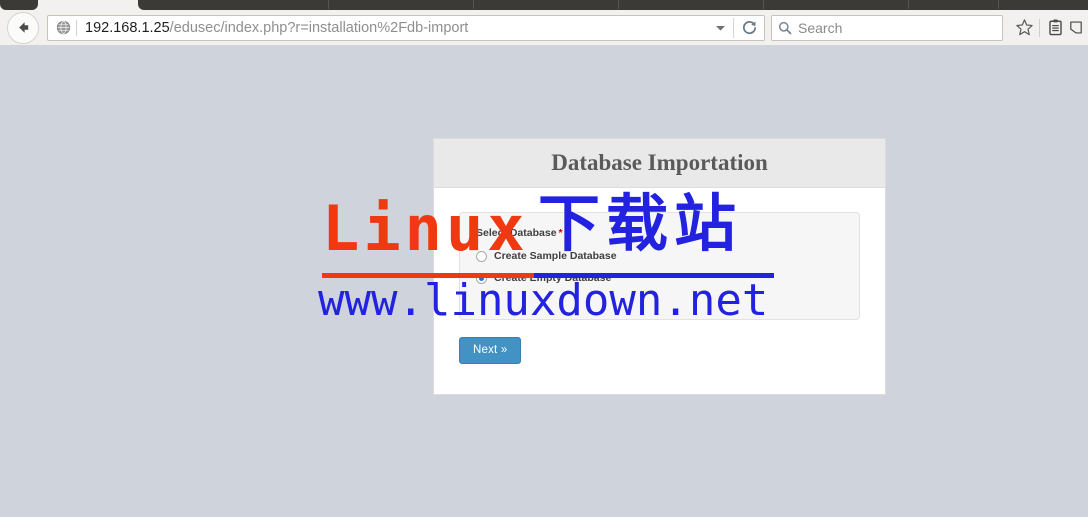 The image size is (1088, 517). What do you see at coordinates (490, 350) in the screenshot?
I see `next-button: Next »` at bounding box center [490, 350].